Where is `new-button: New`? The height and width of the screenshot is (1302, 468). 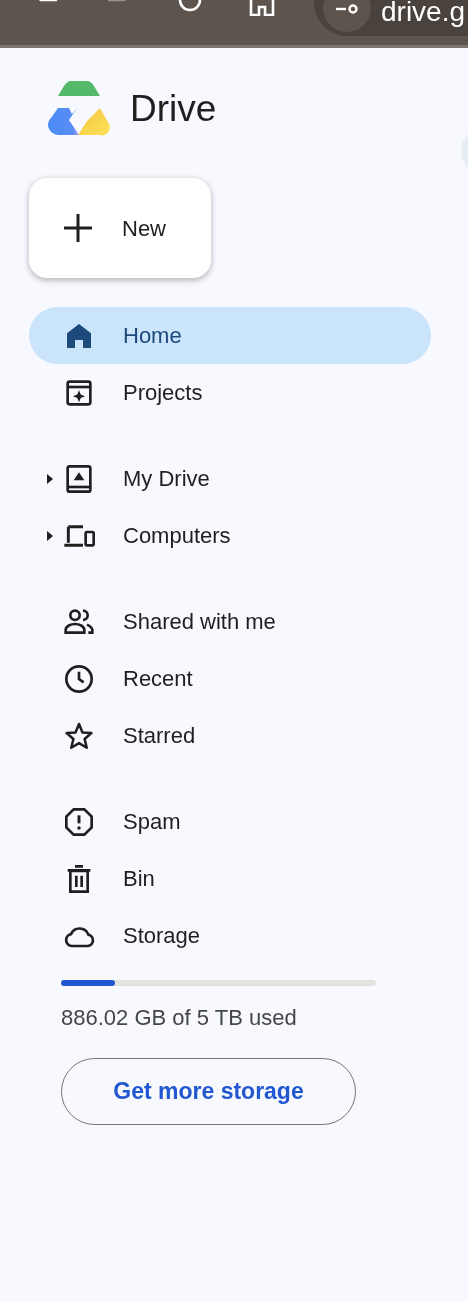
new-button: New is located at coordinates (120, 228).